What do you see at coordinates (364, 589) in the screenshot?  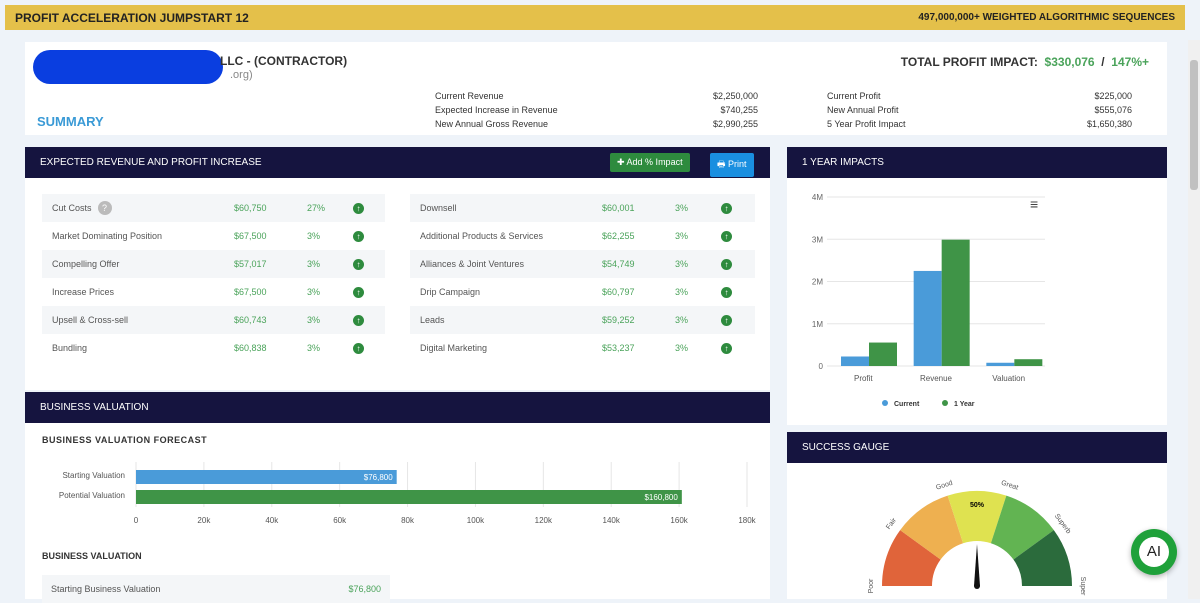 I see `row-value: $76,800` at bounding box center [364, 589].